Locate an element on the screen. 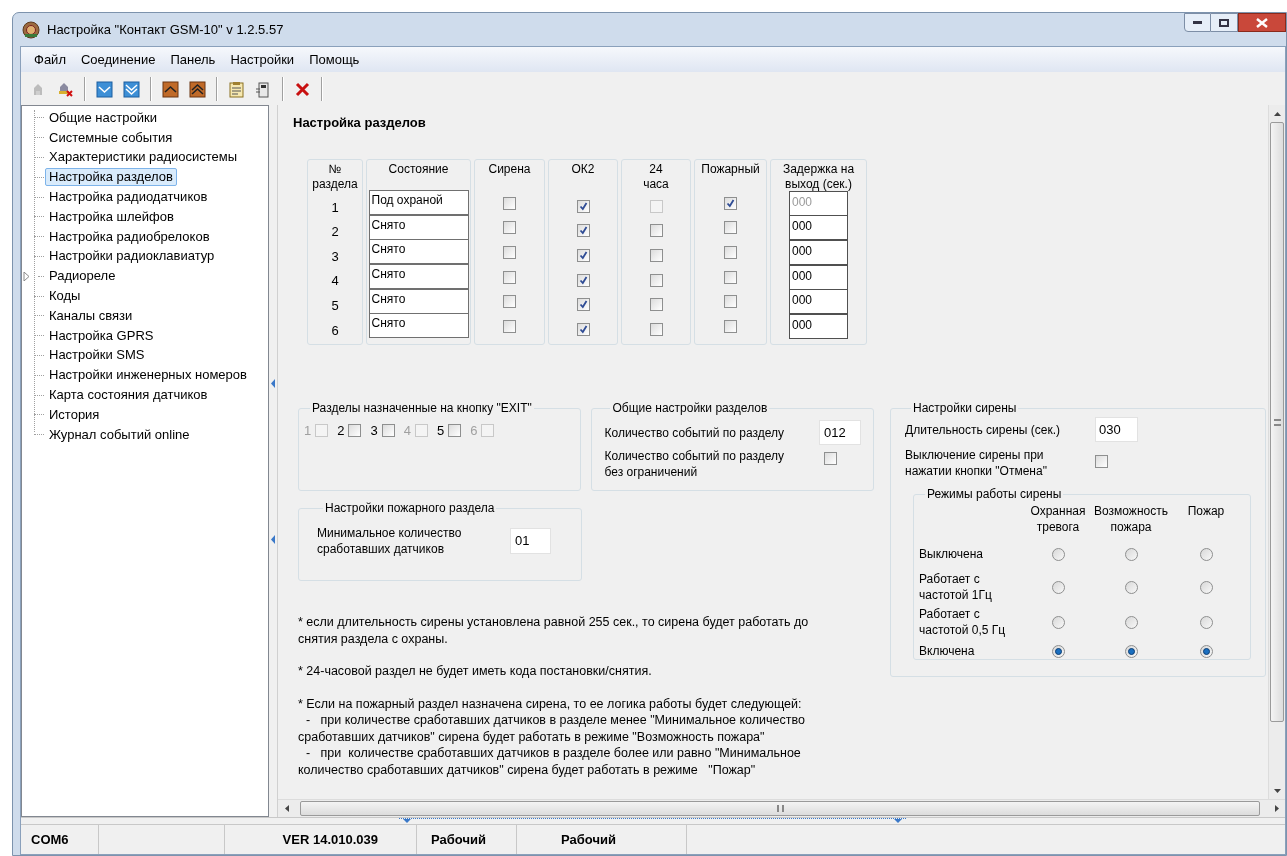 This screenshot has width=1287, height=856. tree-item: Настройка радиодатчиков is located at coordinates (128, 197).